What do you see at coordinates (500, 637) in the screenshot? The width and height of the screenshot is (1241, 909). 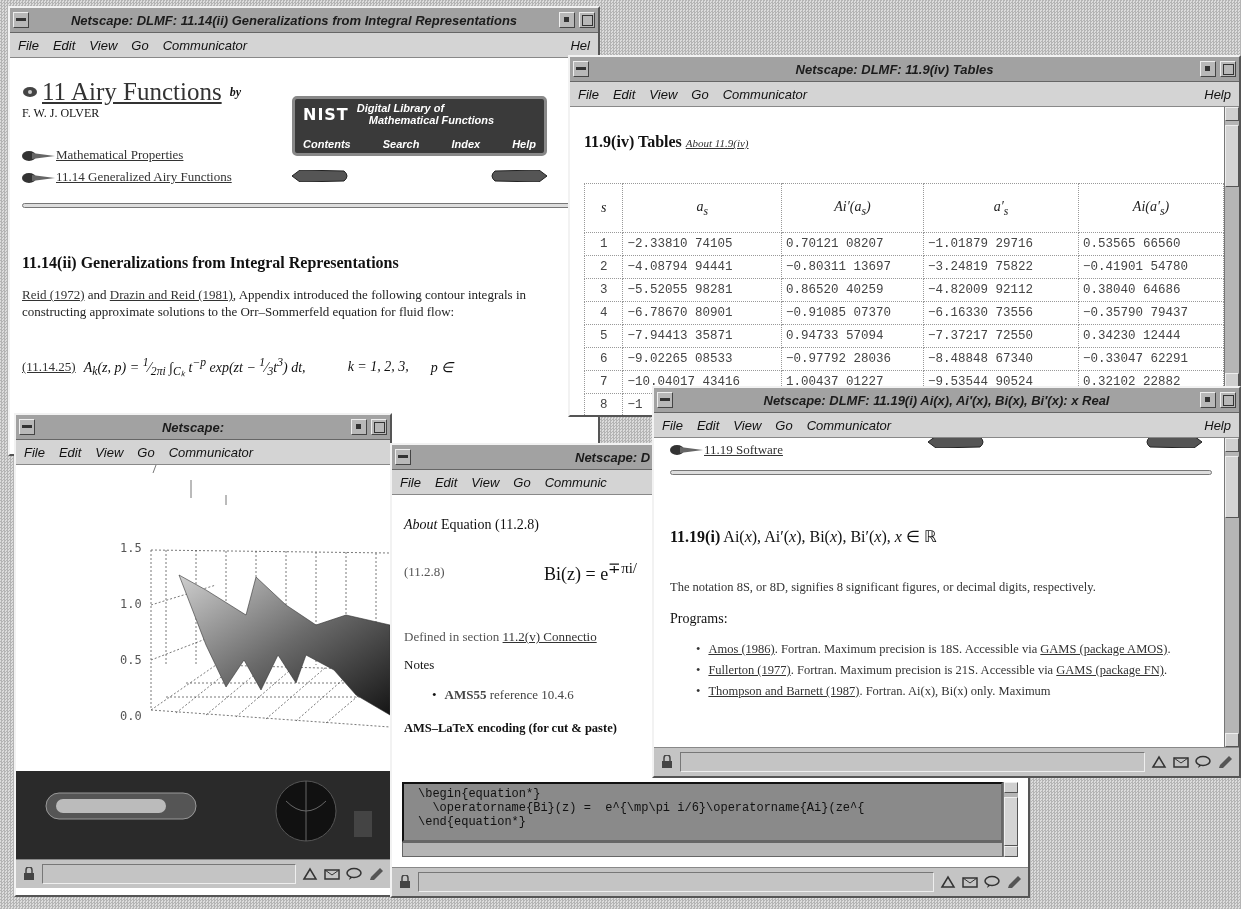 I see `paragraph: Defined in section 11.2(v) Connectio` at bounding box center [500, 637].